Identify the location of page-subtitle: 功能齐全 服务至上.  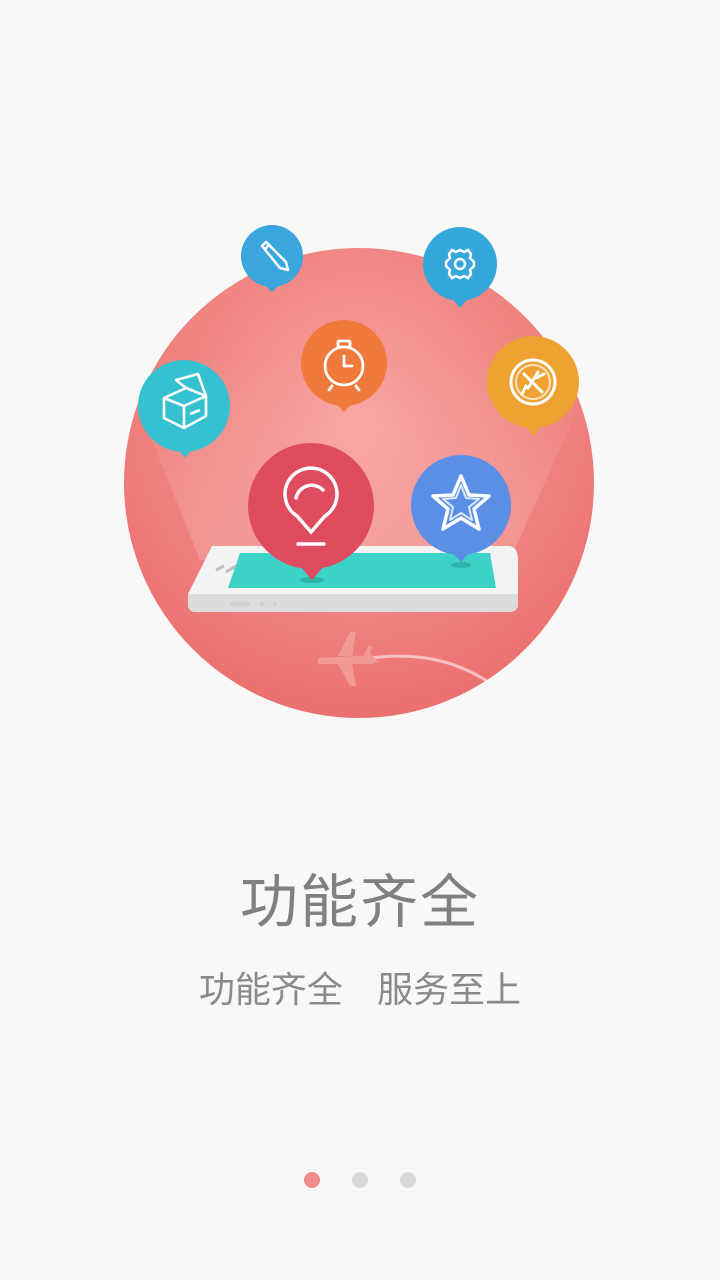
(360, 990).